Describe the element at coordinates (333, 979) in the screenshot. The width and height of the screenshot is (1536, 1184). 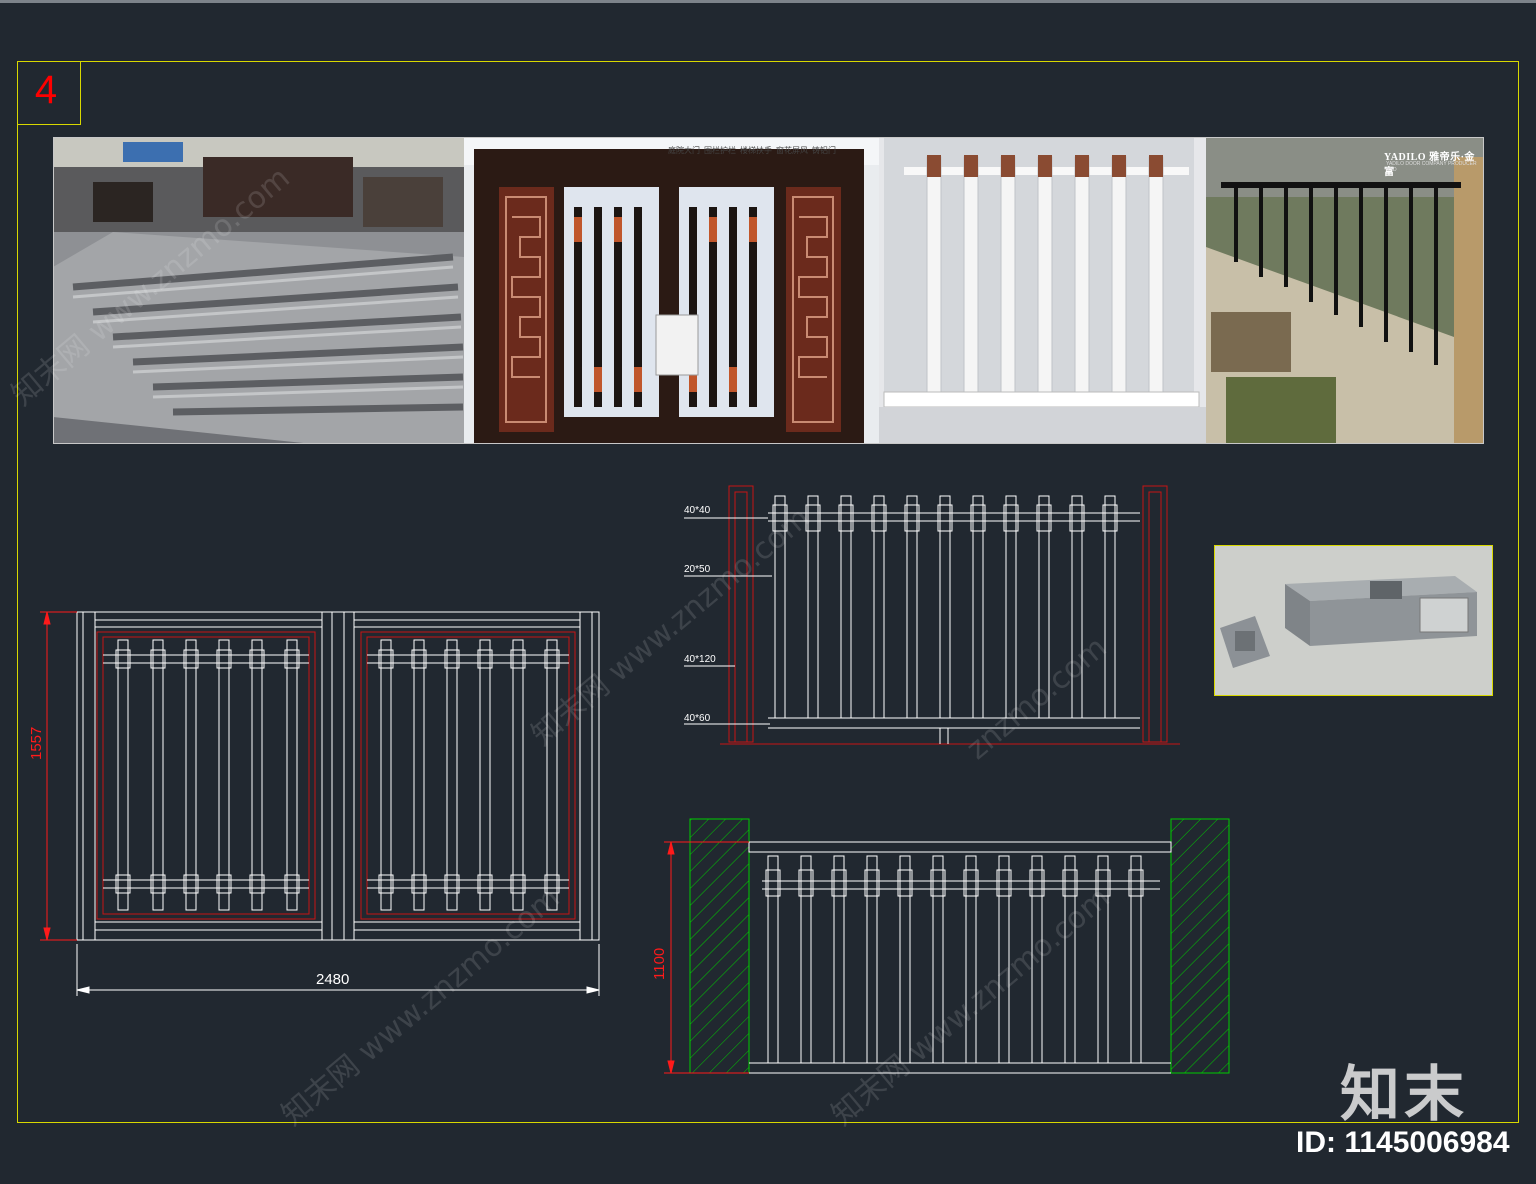
I see `front-width-label: 2480` at that location.